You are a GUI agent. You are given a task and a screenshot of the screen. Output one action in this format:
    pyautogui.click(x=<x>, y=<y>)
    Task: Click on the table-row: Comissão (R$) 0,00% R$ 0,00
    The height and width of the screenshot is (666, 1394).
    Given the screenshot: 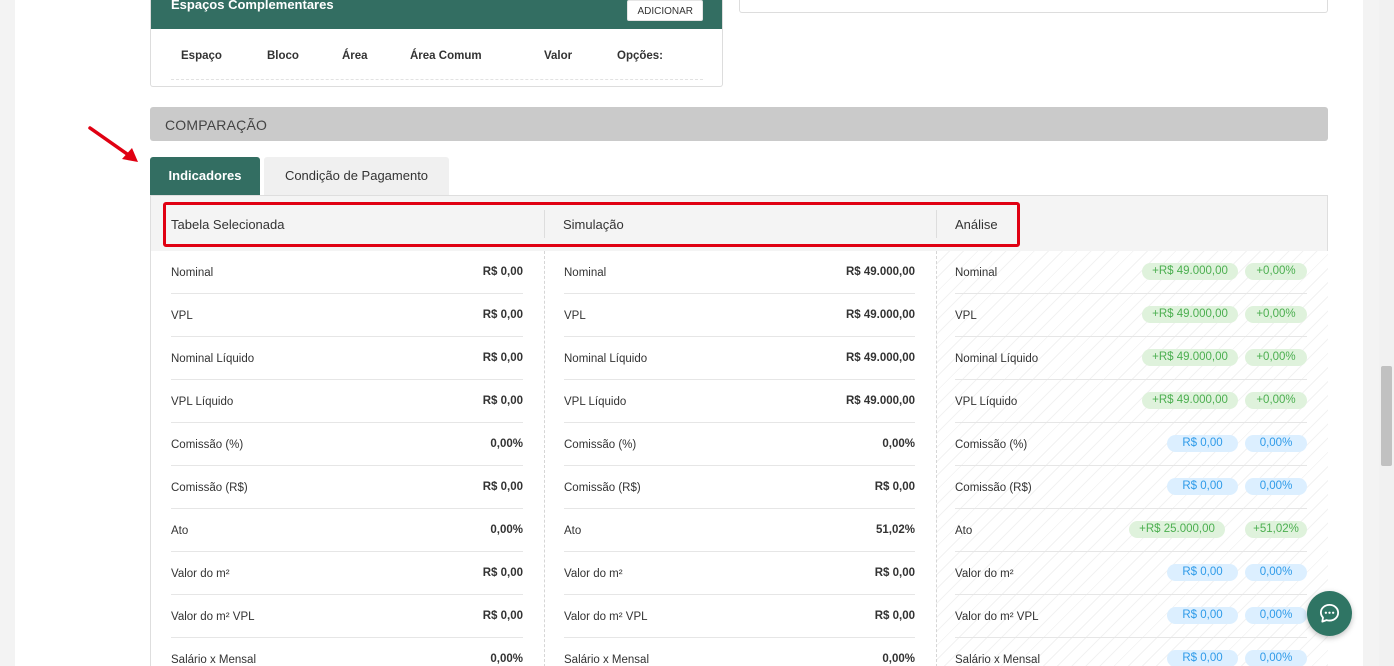 What is the action you would take?
    pyautogui.click(x=1131, y=487)
    